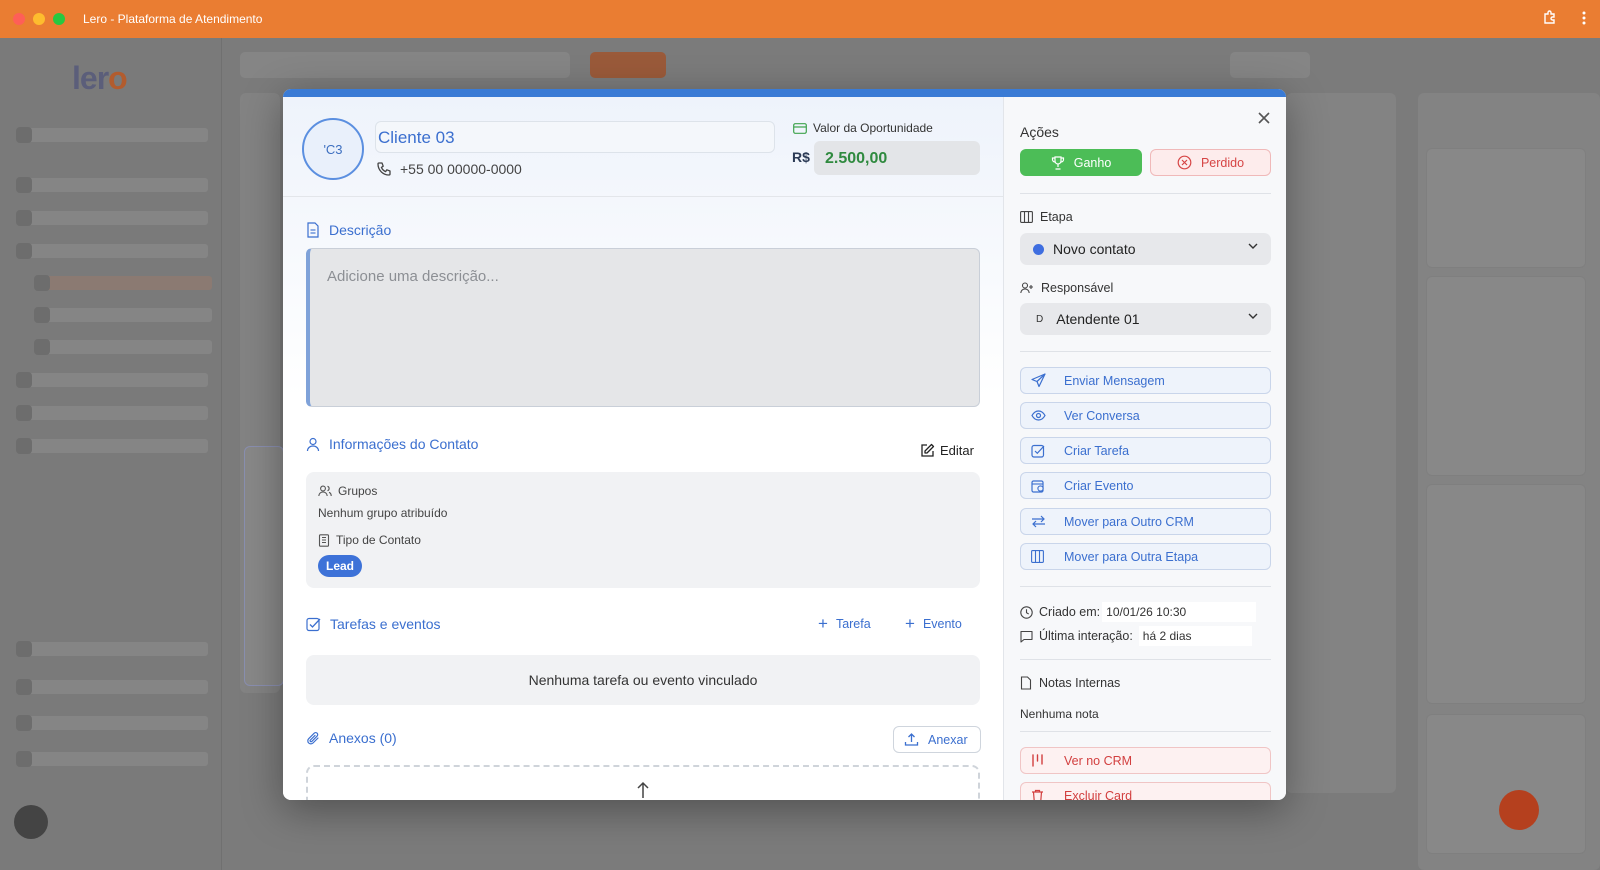  Describe the element at coordinates (1195, 636) in the screenshot. I see `last-interaction-value: há 2 dias` at that location.